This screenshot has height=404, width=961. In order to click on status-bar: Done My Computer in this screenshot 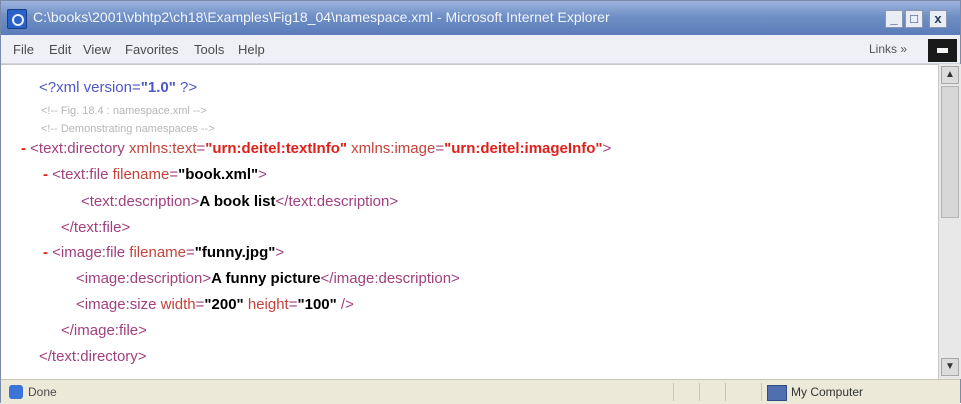, I will do `click(480, 391)`.